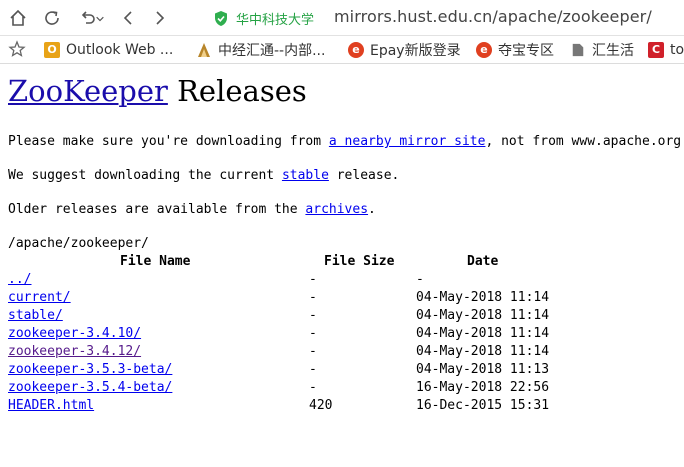  What do you see at coordinates (39, 297) in the screenshot?
I see `file-link: current/` at bounding box center [39, 297].